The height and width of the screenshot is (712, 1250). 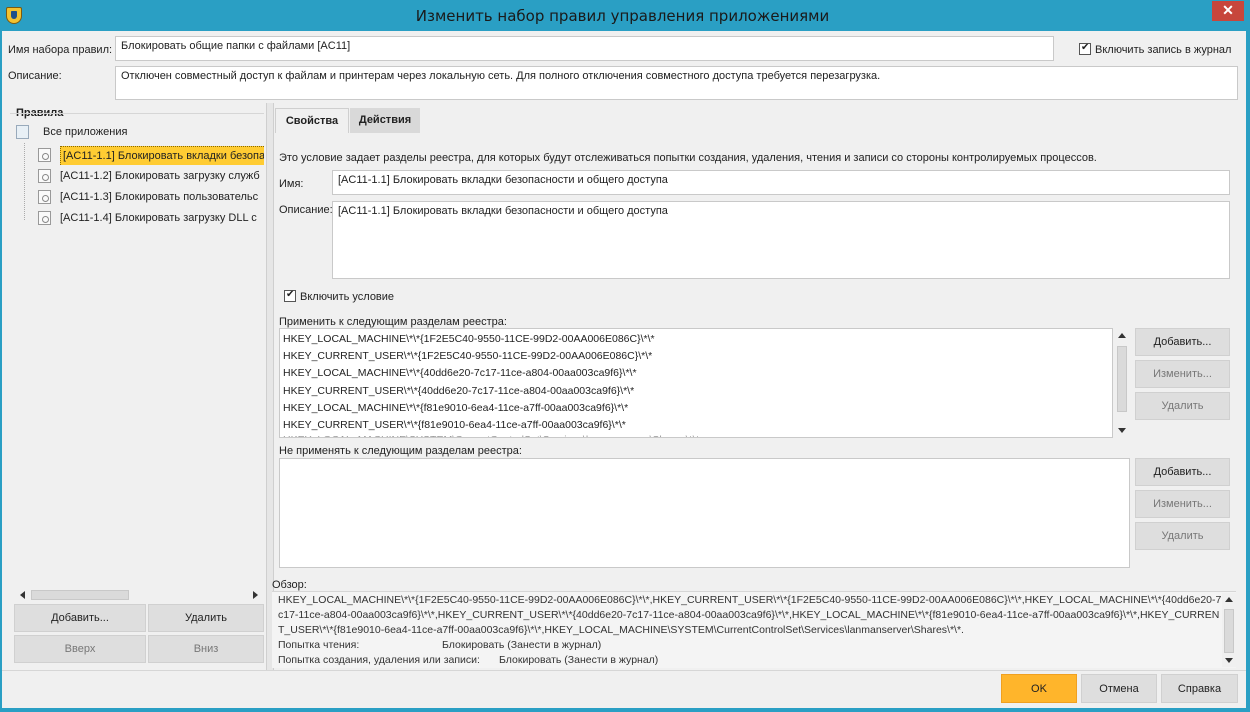 I want to click on apply-keys-vscrollbar, so click(x=1122, y=383).